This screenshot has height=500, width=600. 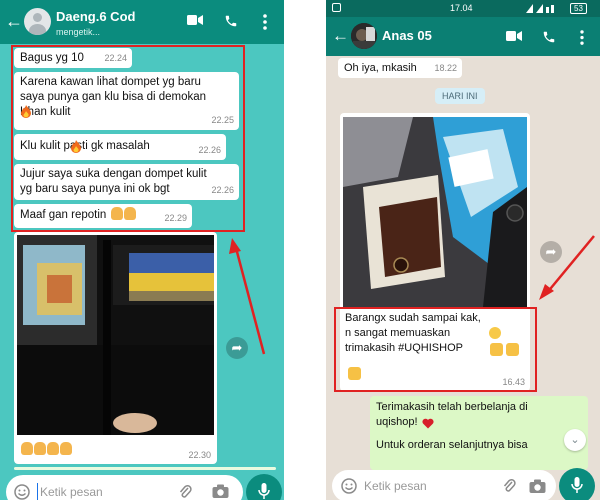 I want to click on message-time: 22.30, so click(x=199, y=455).